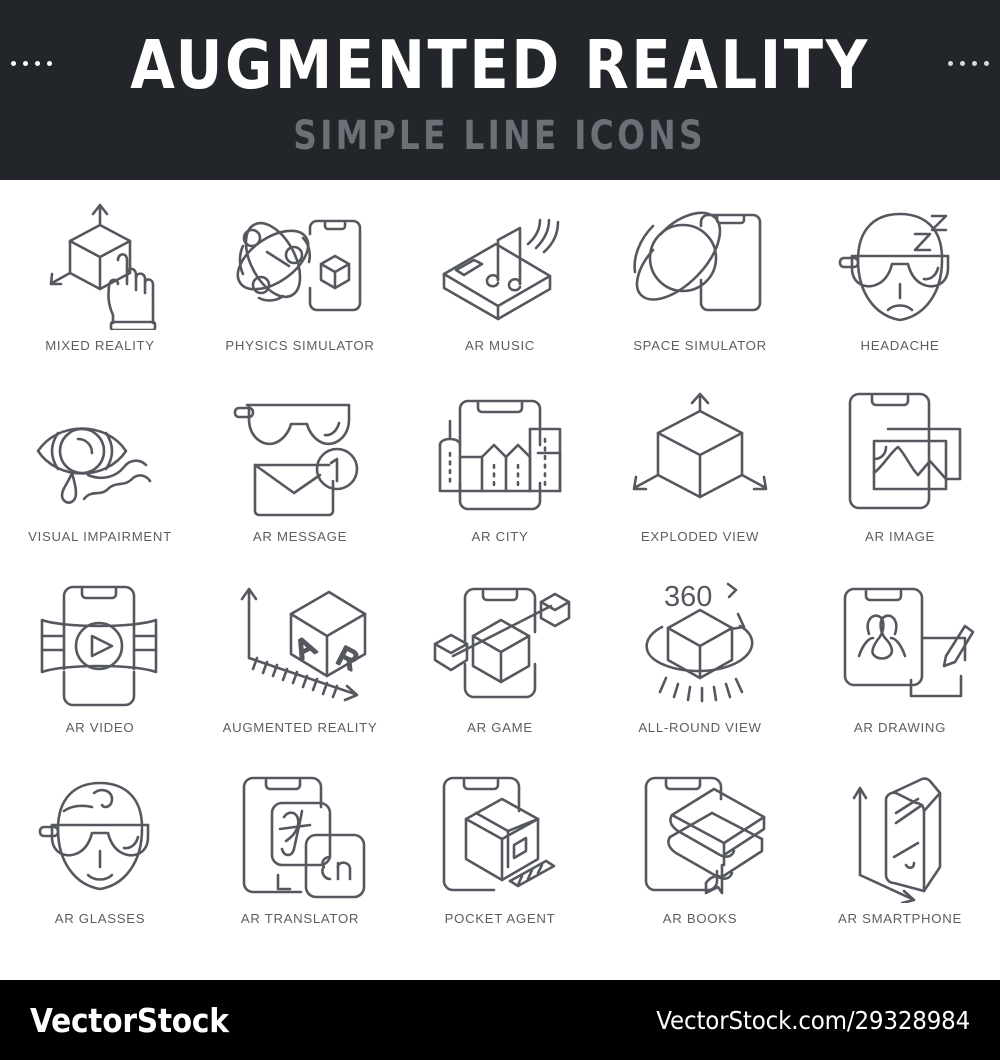 The width and height of the screenshot is (1000, 1060). I want to click on physics-simulator-icon, so click(300, 264).